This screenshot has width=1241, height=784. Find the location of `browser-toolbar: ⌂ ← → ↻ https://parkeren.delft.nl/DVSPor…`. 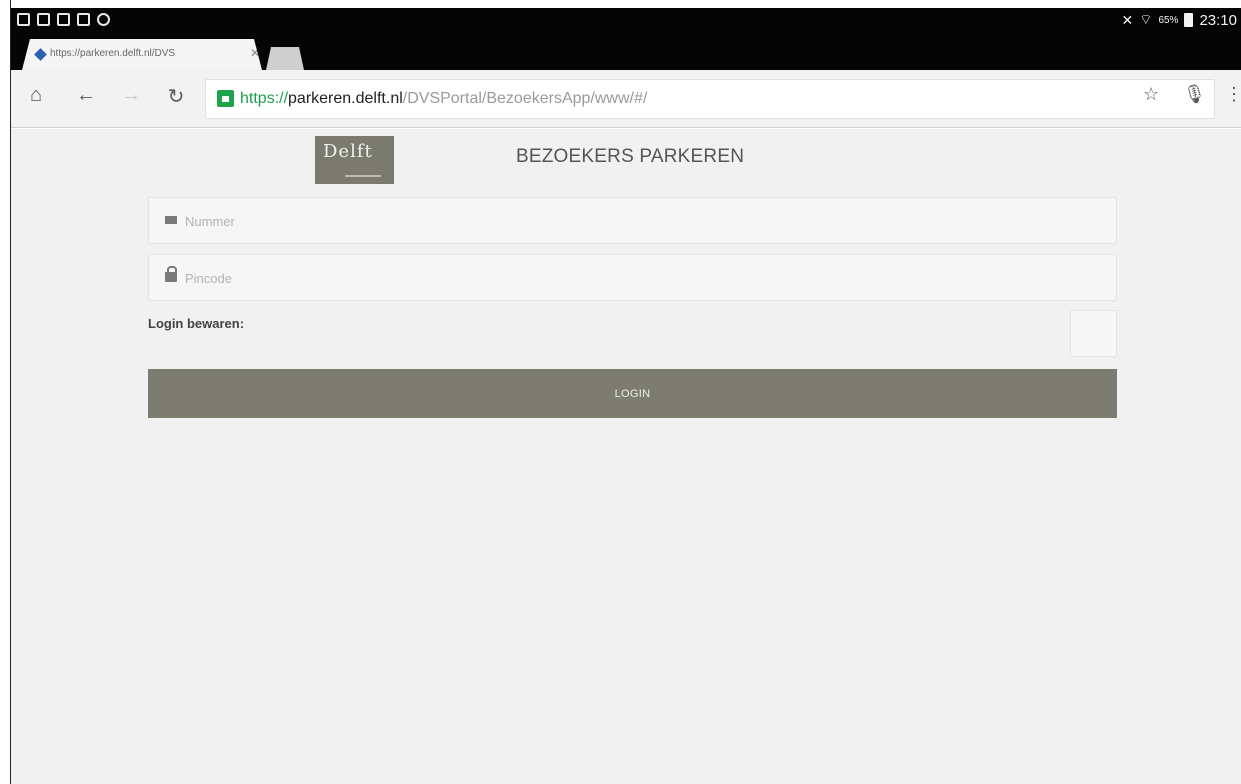

browser-toolbar: ⌂ ← → ↻ https://parkeren.delft.nl/DVSPor… is located at coordinates (626, 99).